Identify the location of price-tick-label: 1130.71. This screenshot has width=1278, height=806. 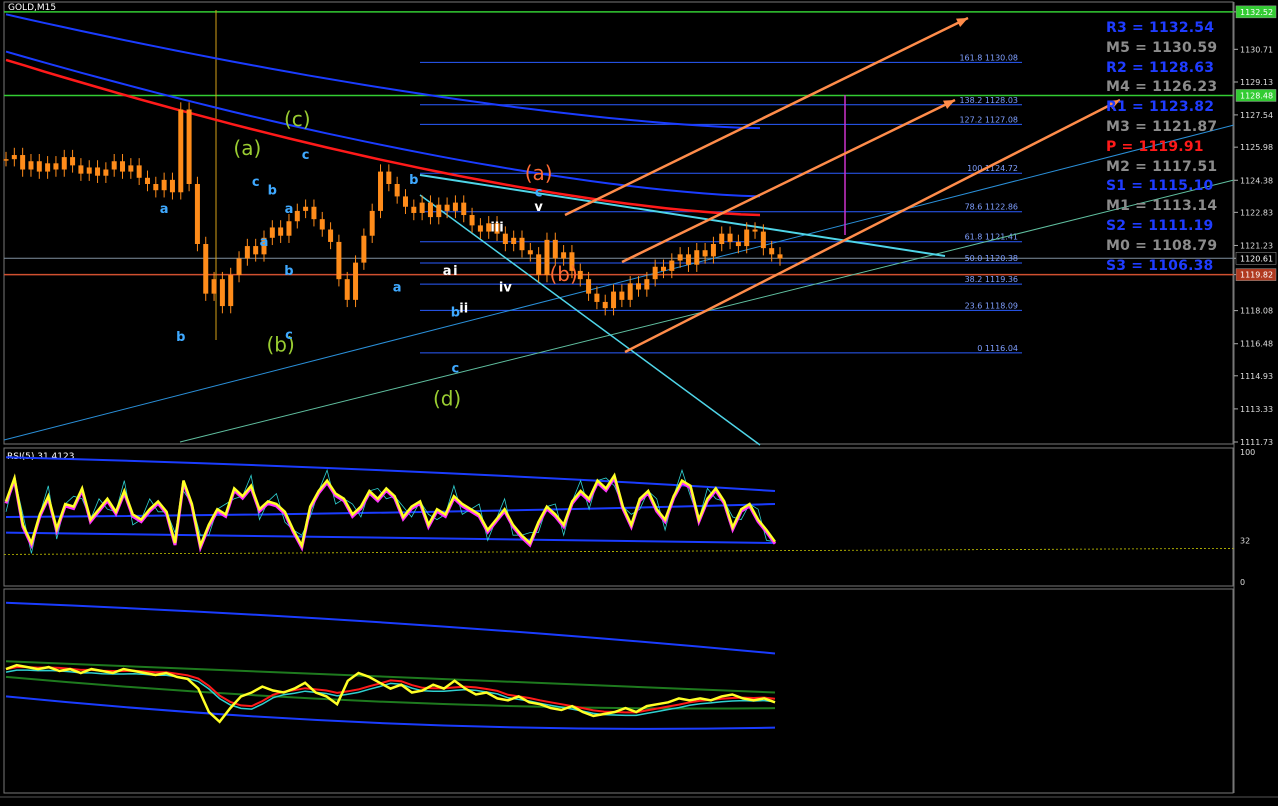
(1256, 49).